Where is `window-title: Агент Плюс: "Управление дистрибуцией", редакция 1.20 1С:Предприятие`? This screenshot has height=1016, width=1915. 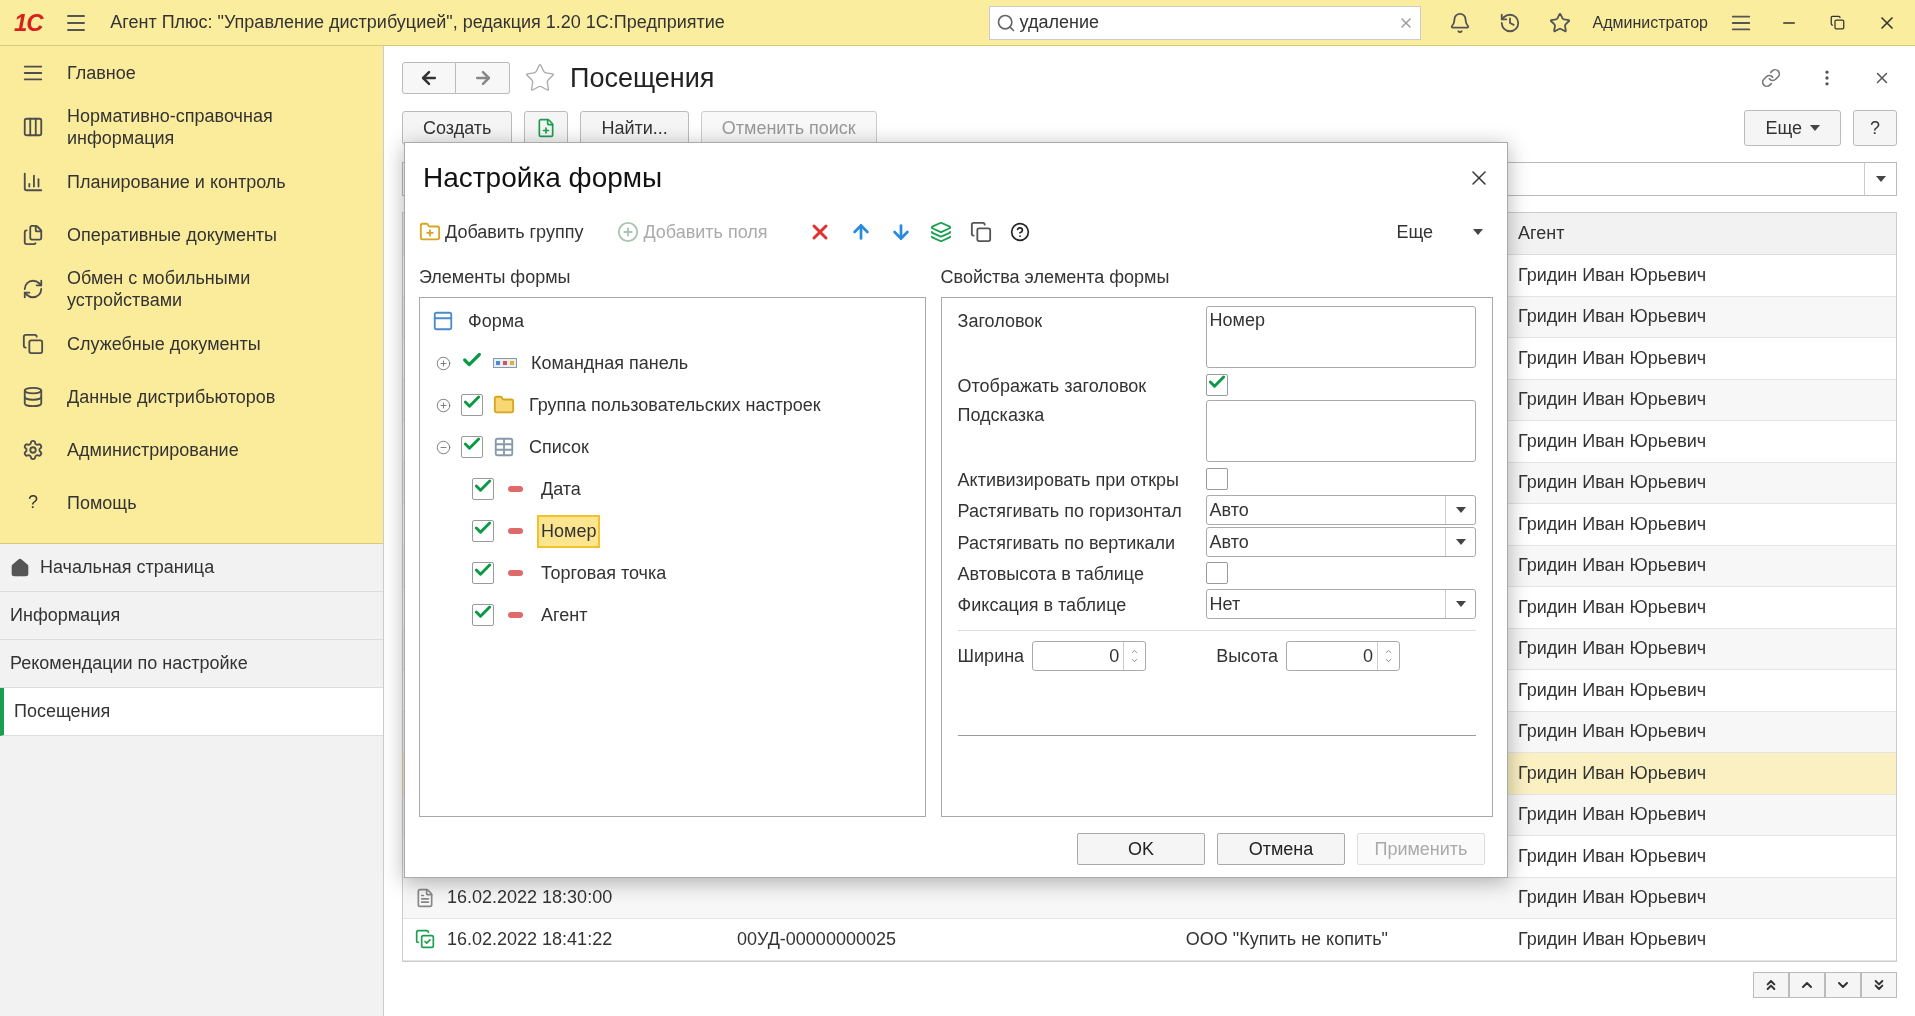
window-title: Агент Плюс: "Управление дистрибуцией", редакция 1.20 1С:Предприятие is located at coordinates (417, 22).